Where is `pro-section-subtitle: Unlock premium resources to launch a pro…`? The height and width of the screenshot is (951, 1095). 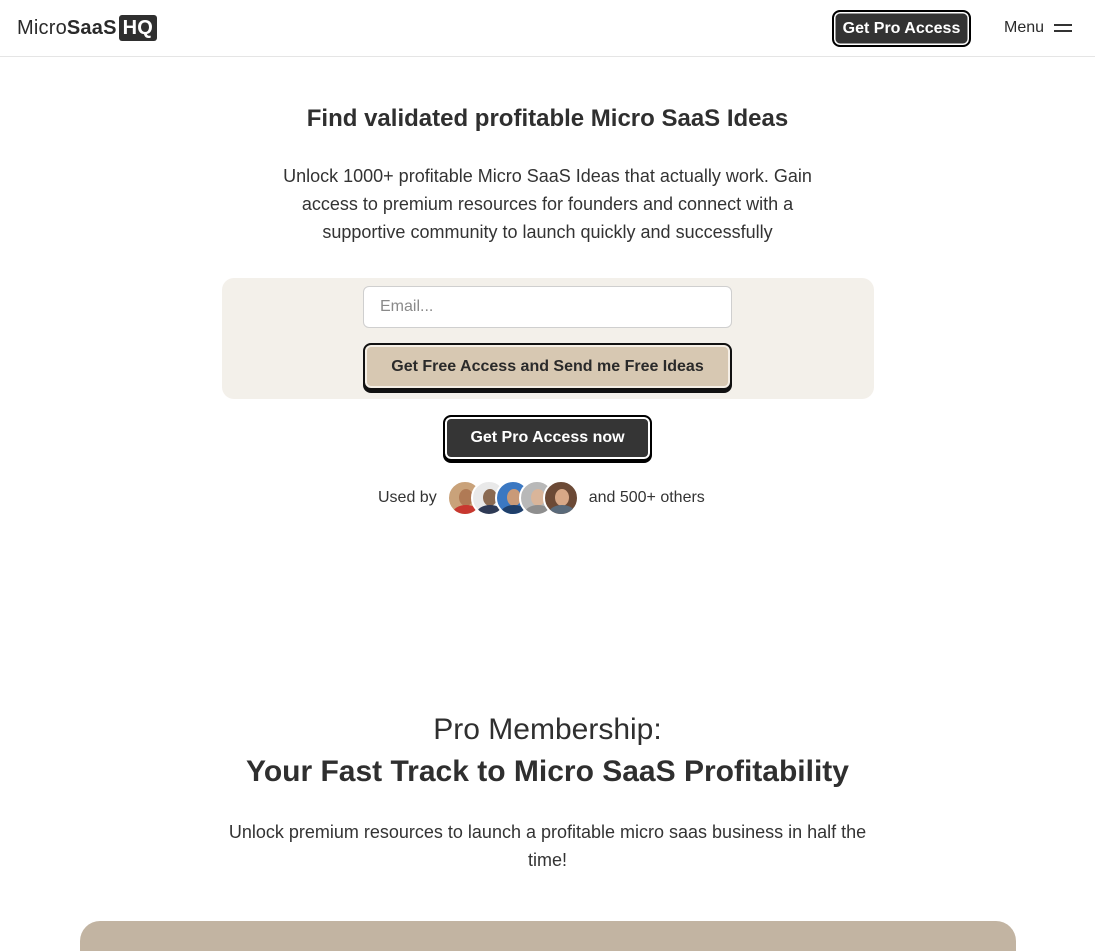 pro-section-subtitle: Unlock premium resources to launch a pro… is located at coordinates (547, 846).